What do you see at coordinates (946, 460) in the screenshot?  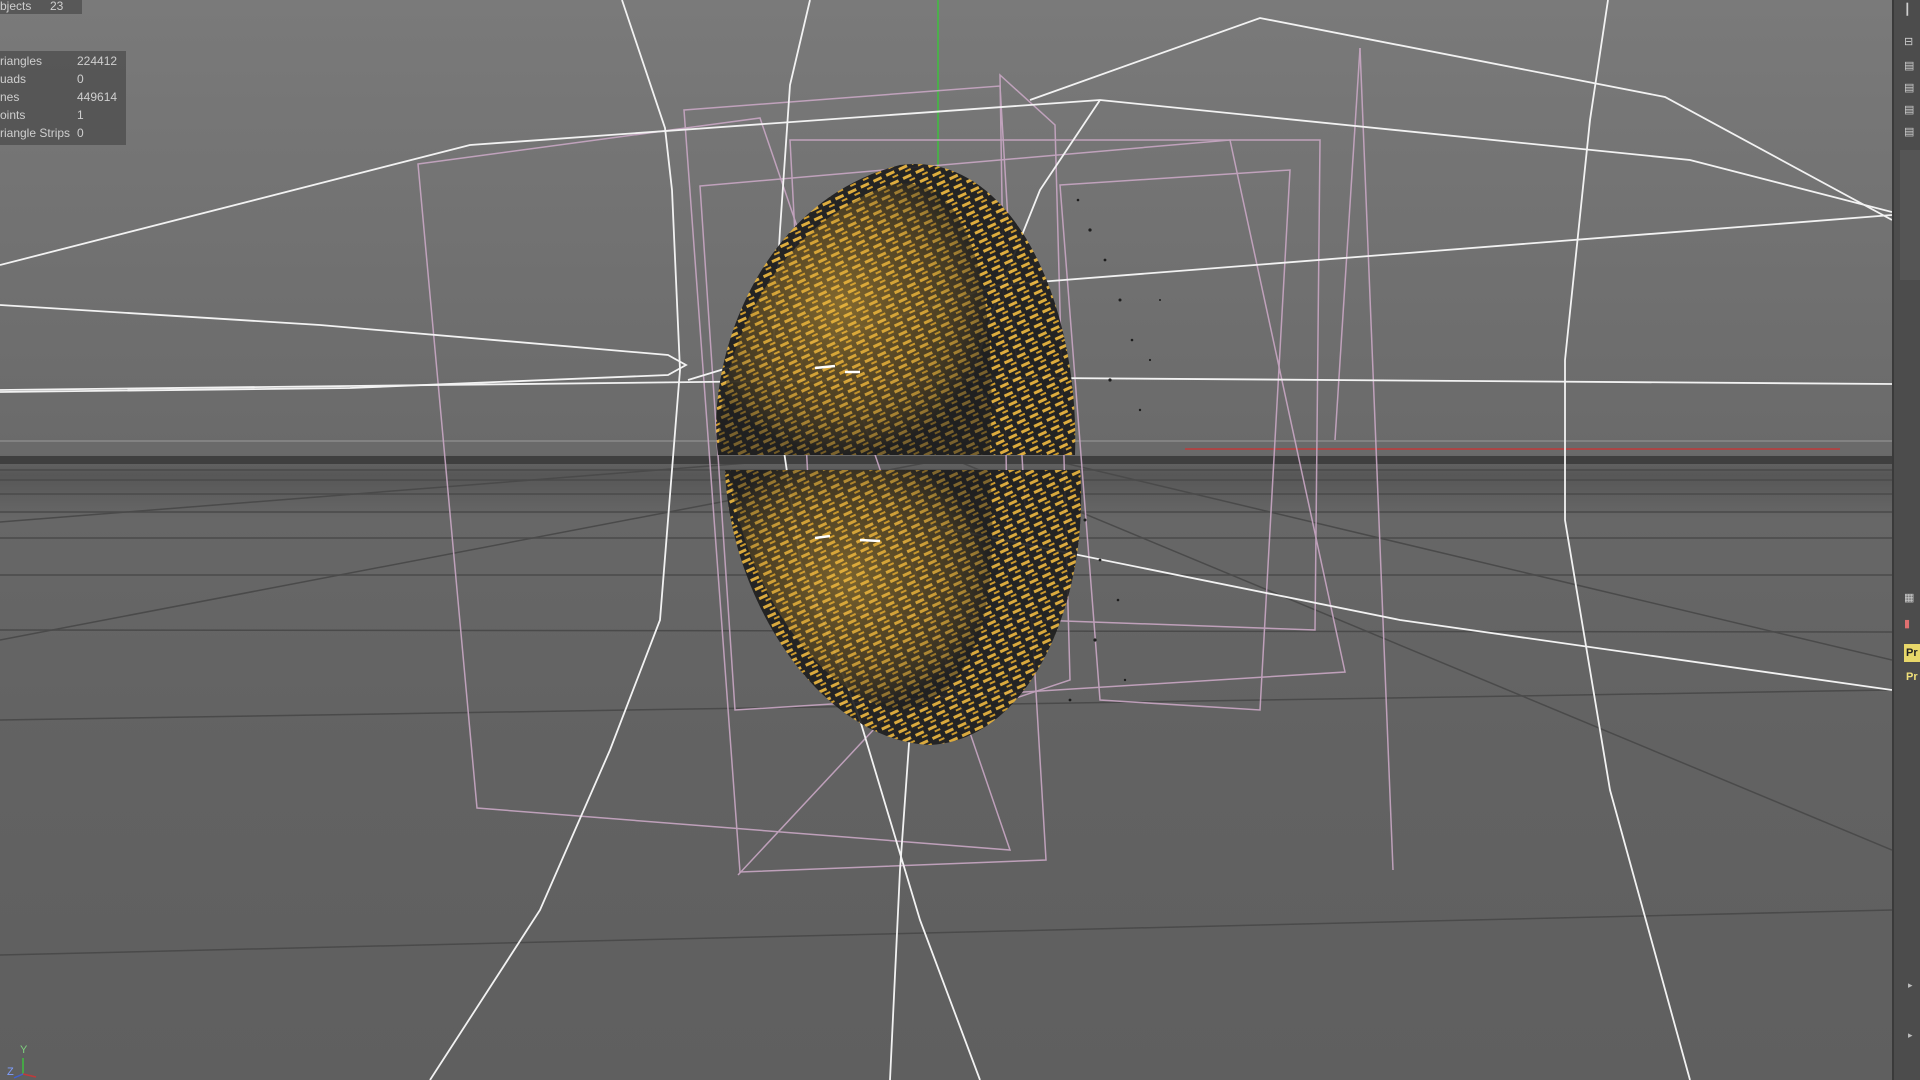 I see `horizon-band` at bounding box center [946, 460].